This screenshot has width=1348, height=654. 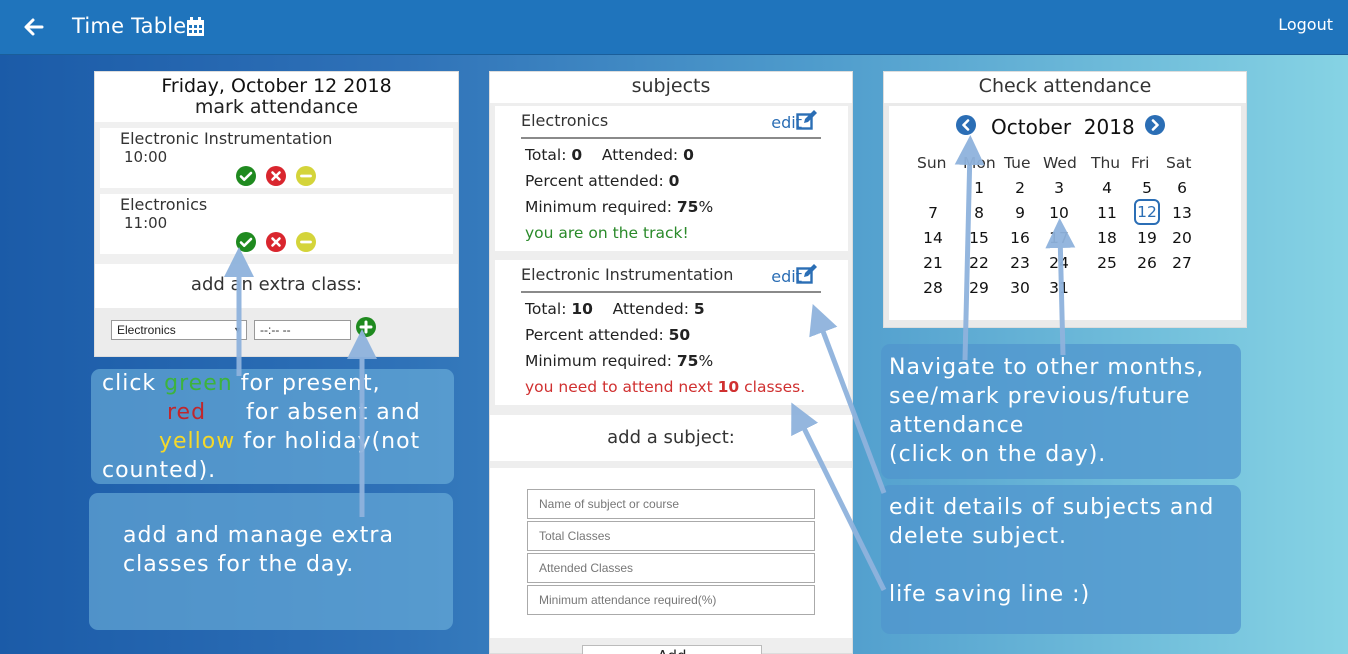 I want to click on min-attendance-field: Minimum attendance required(%), so click(x=671, y=600).